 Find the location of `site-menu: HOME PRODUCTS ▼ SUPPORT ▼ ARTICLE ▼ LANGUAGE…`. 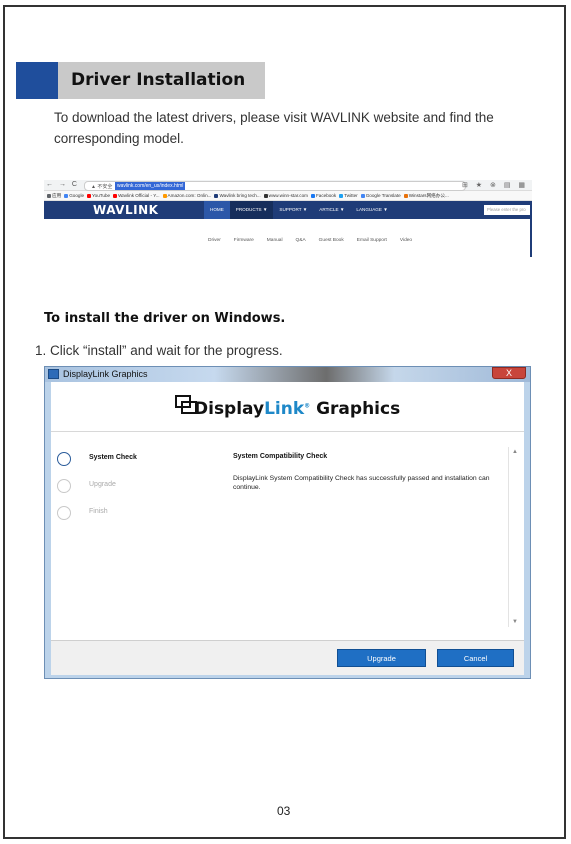

site-menu: HOME PRODUCTS ▼ SUPPORT ▼ ARTICLE ▼ LANGUAGE… is located at coordinates (299, 210).